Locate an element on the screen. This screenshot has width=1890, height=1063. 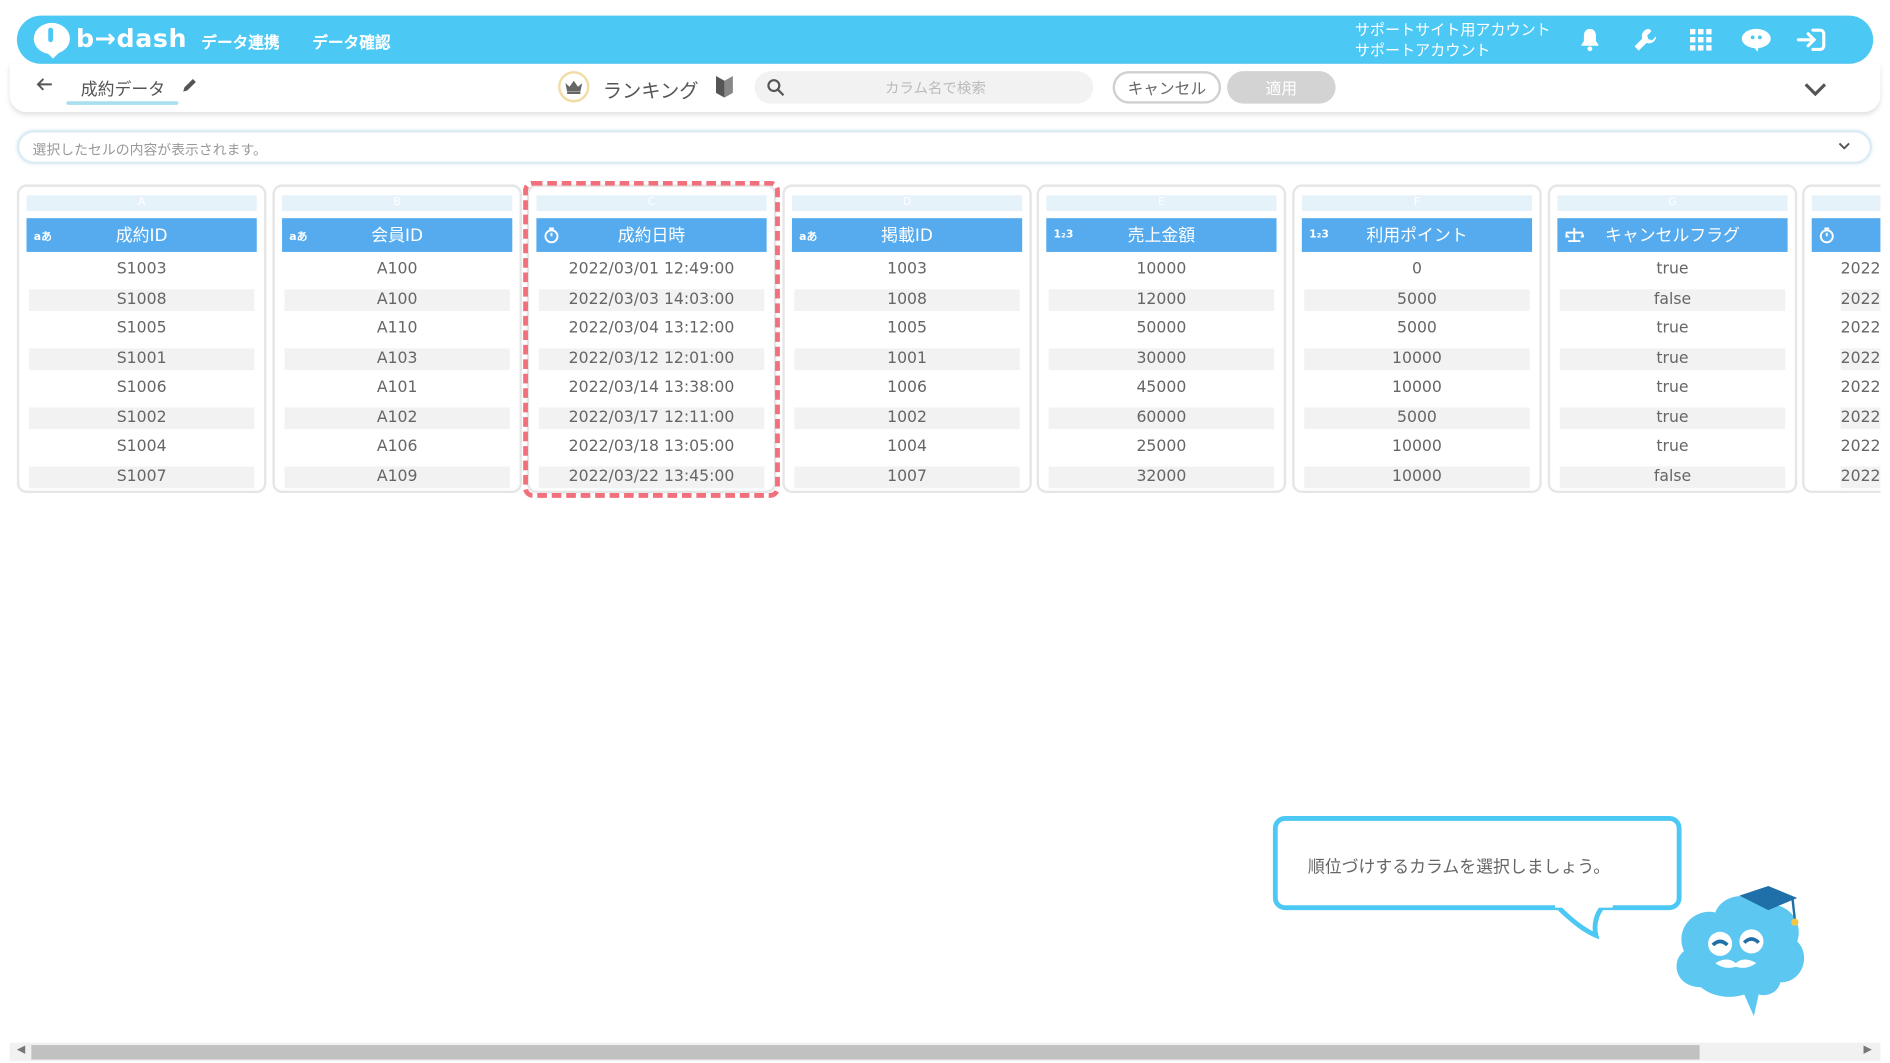
column-header-label: キャンセルフラグ is located at coordinates (1672, 236).